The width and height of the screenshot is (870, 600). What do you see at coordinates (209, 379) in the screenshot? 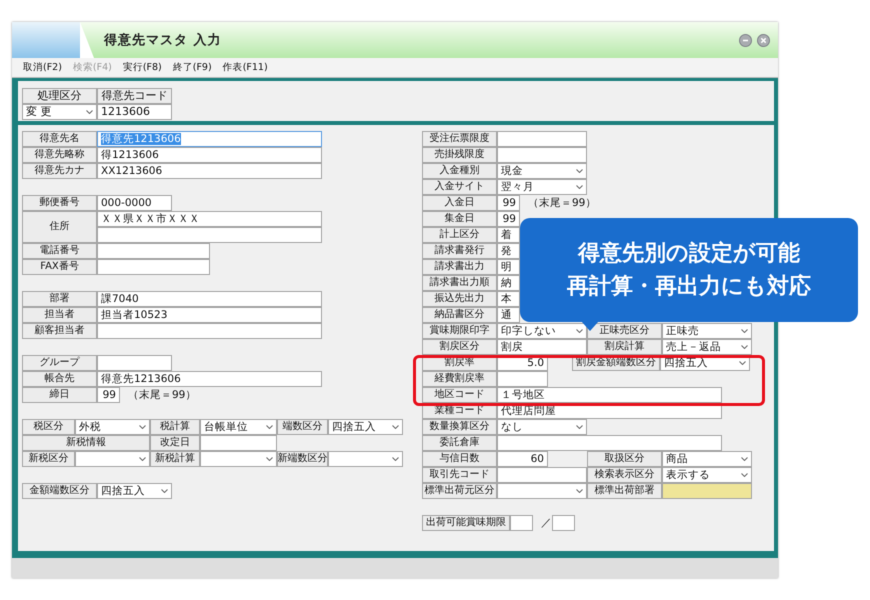
I see `text-field: 得意先1213606` at bounding box center [209, 379].